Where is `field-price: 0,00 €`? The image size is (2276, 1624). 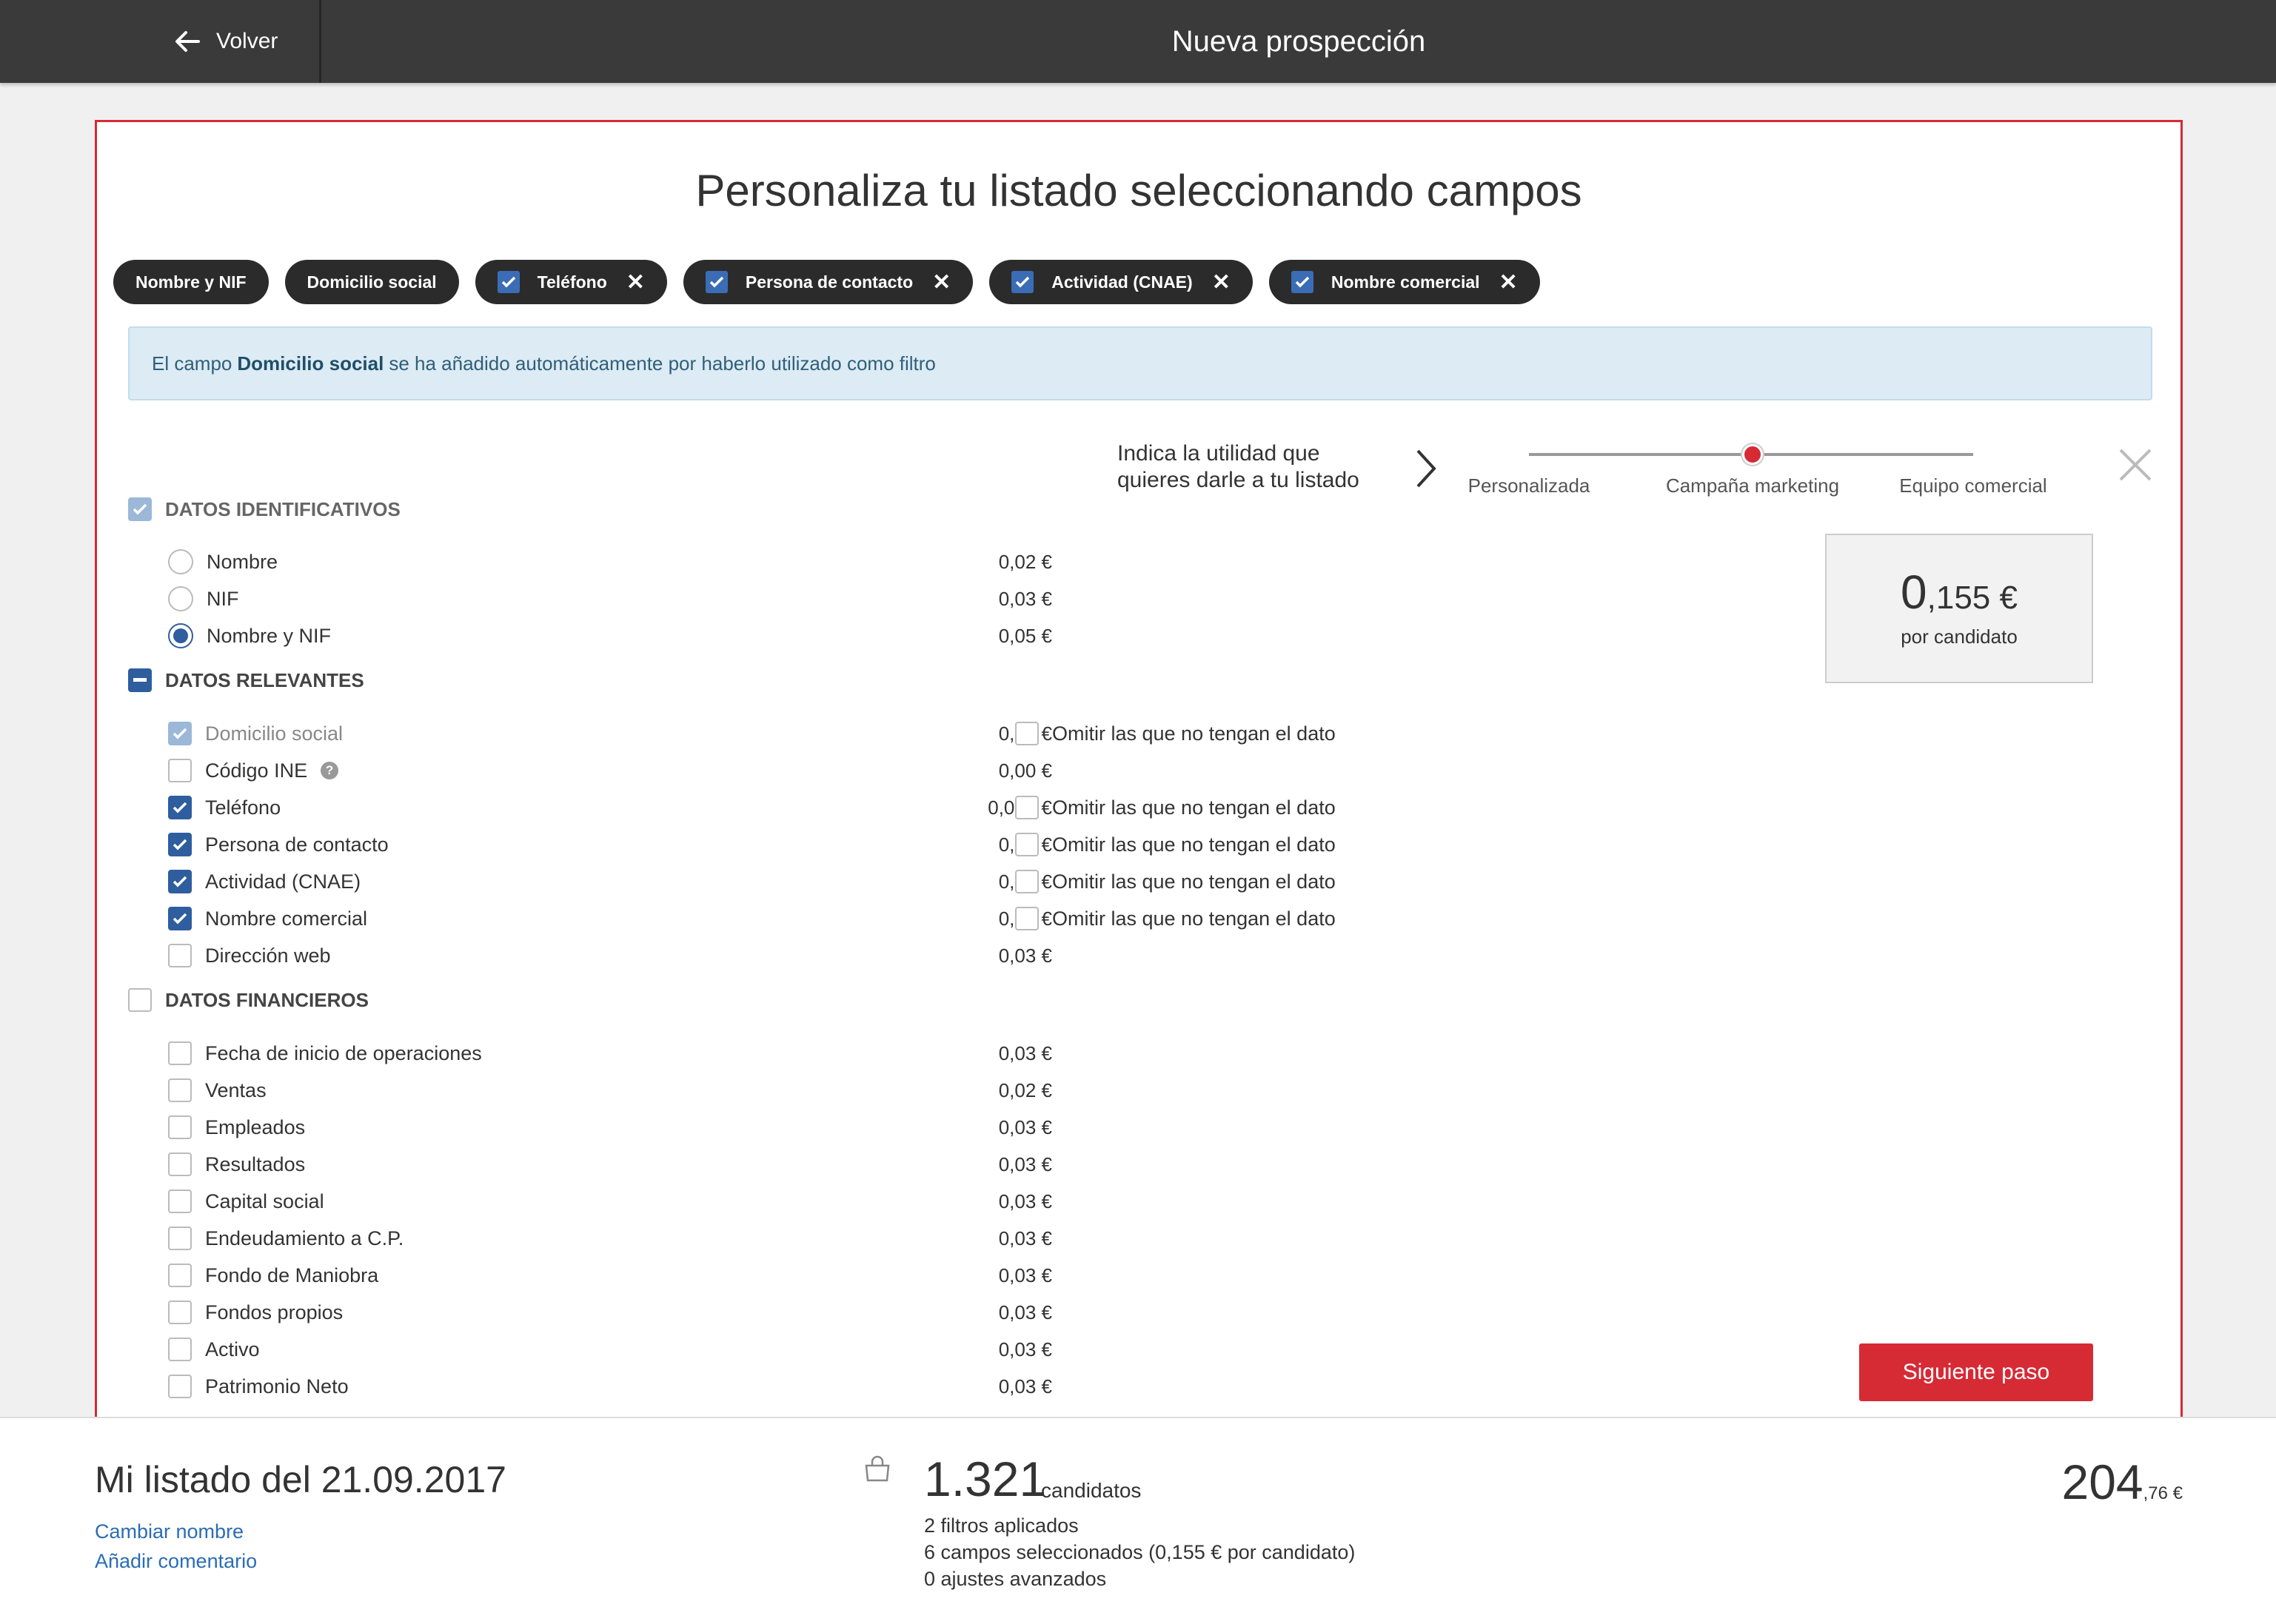
field-price: 0,00 € is located at coordinates (1025, 770).